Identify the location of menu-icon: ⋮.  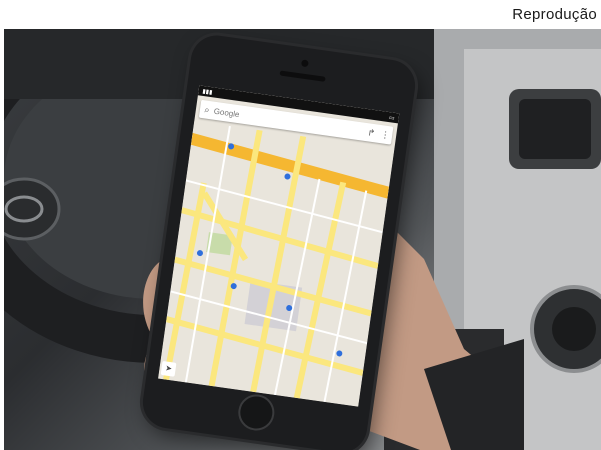
(385, 134).